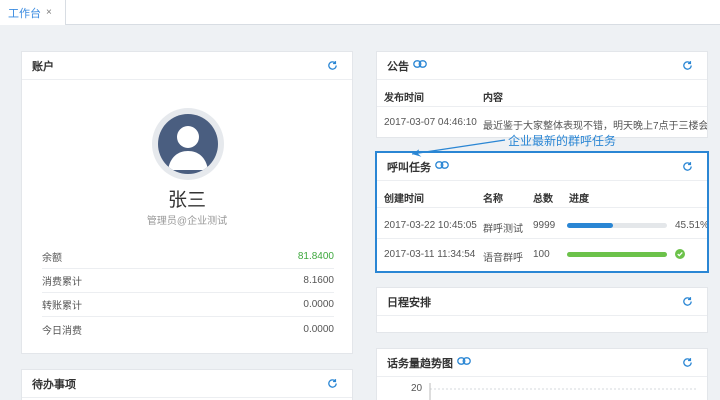  Describe the element at coordinates (493, 98) in the screenshot. I see `column-header: 内容` at that location.